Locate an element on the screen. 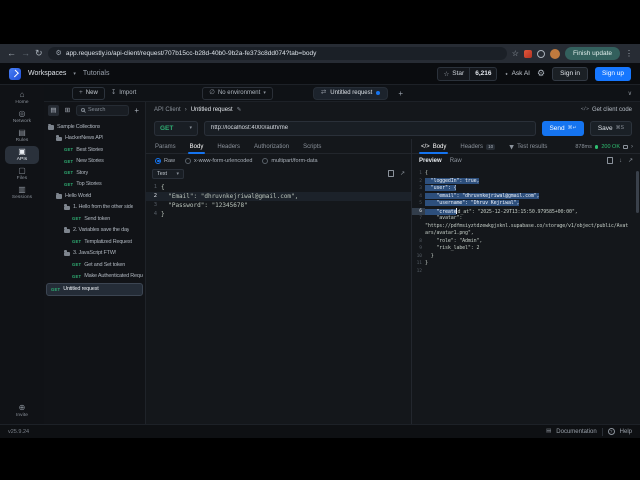 The width and height of the screenshot is (640, 480). extensions-menu-icon is located at coordinates (540, 53).